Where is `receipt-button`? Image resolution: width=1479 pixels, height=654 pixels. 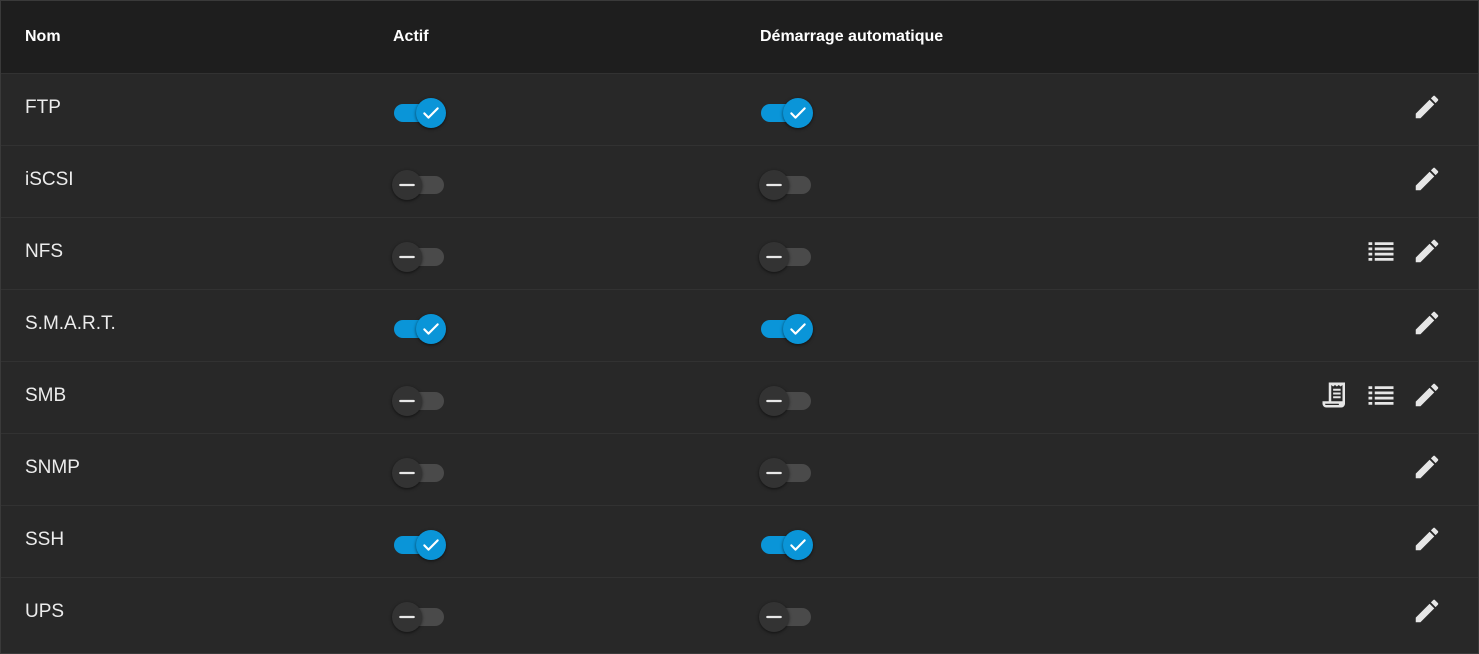 receipt-button is located at coordinates (1335, 398).